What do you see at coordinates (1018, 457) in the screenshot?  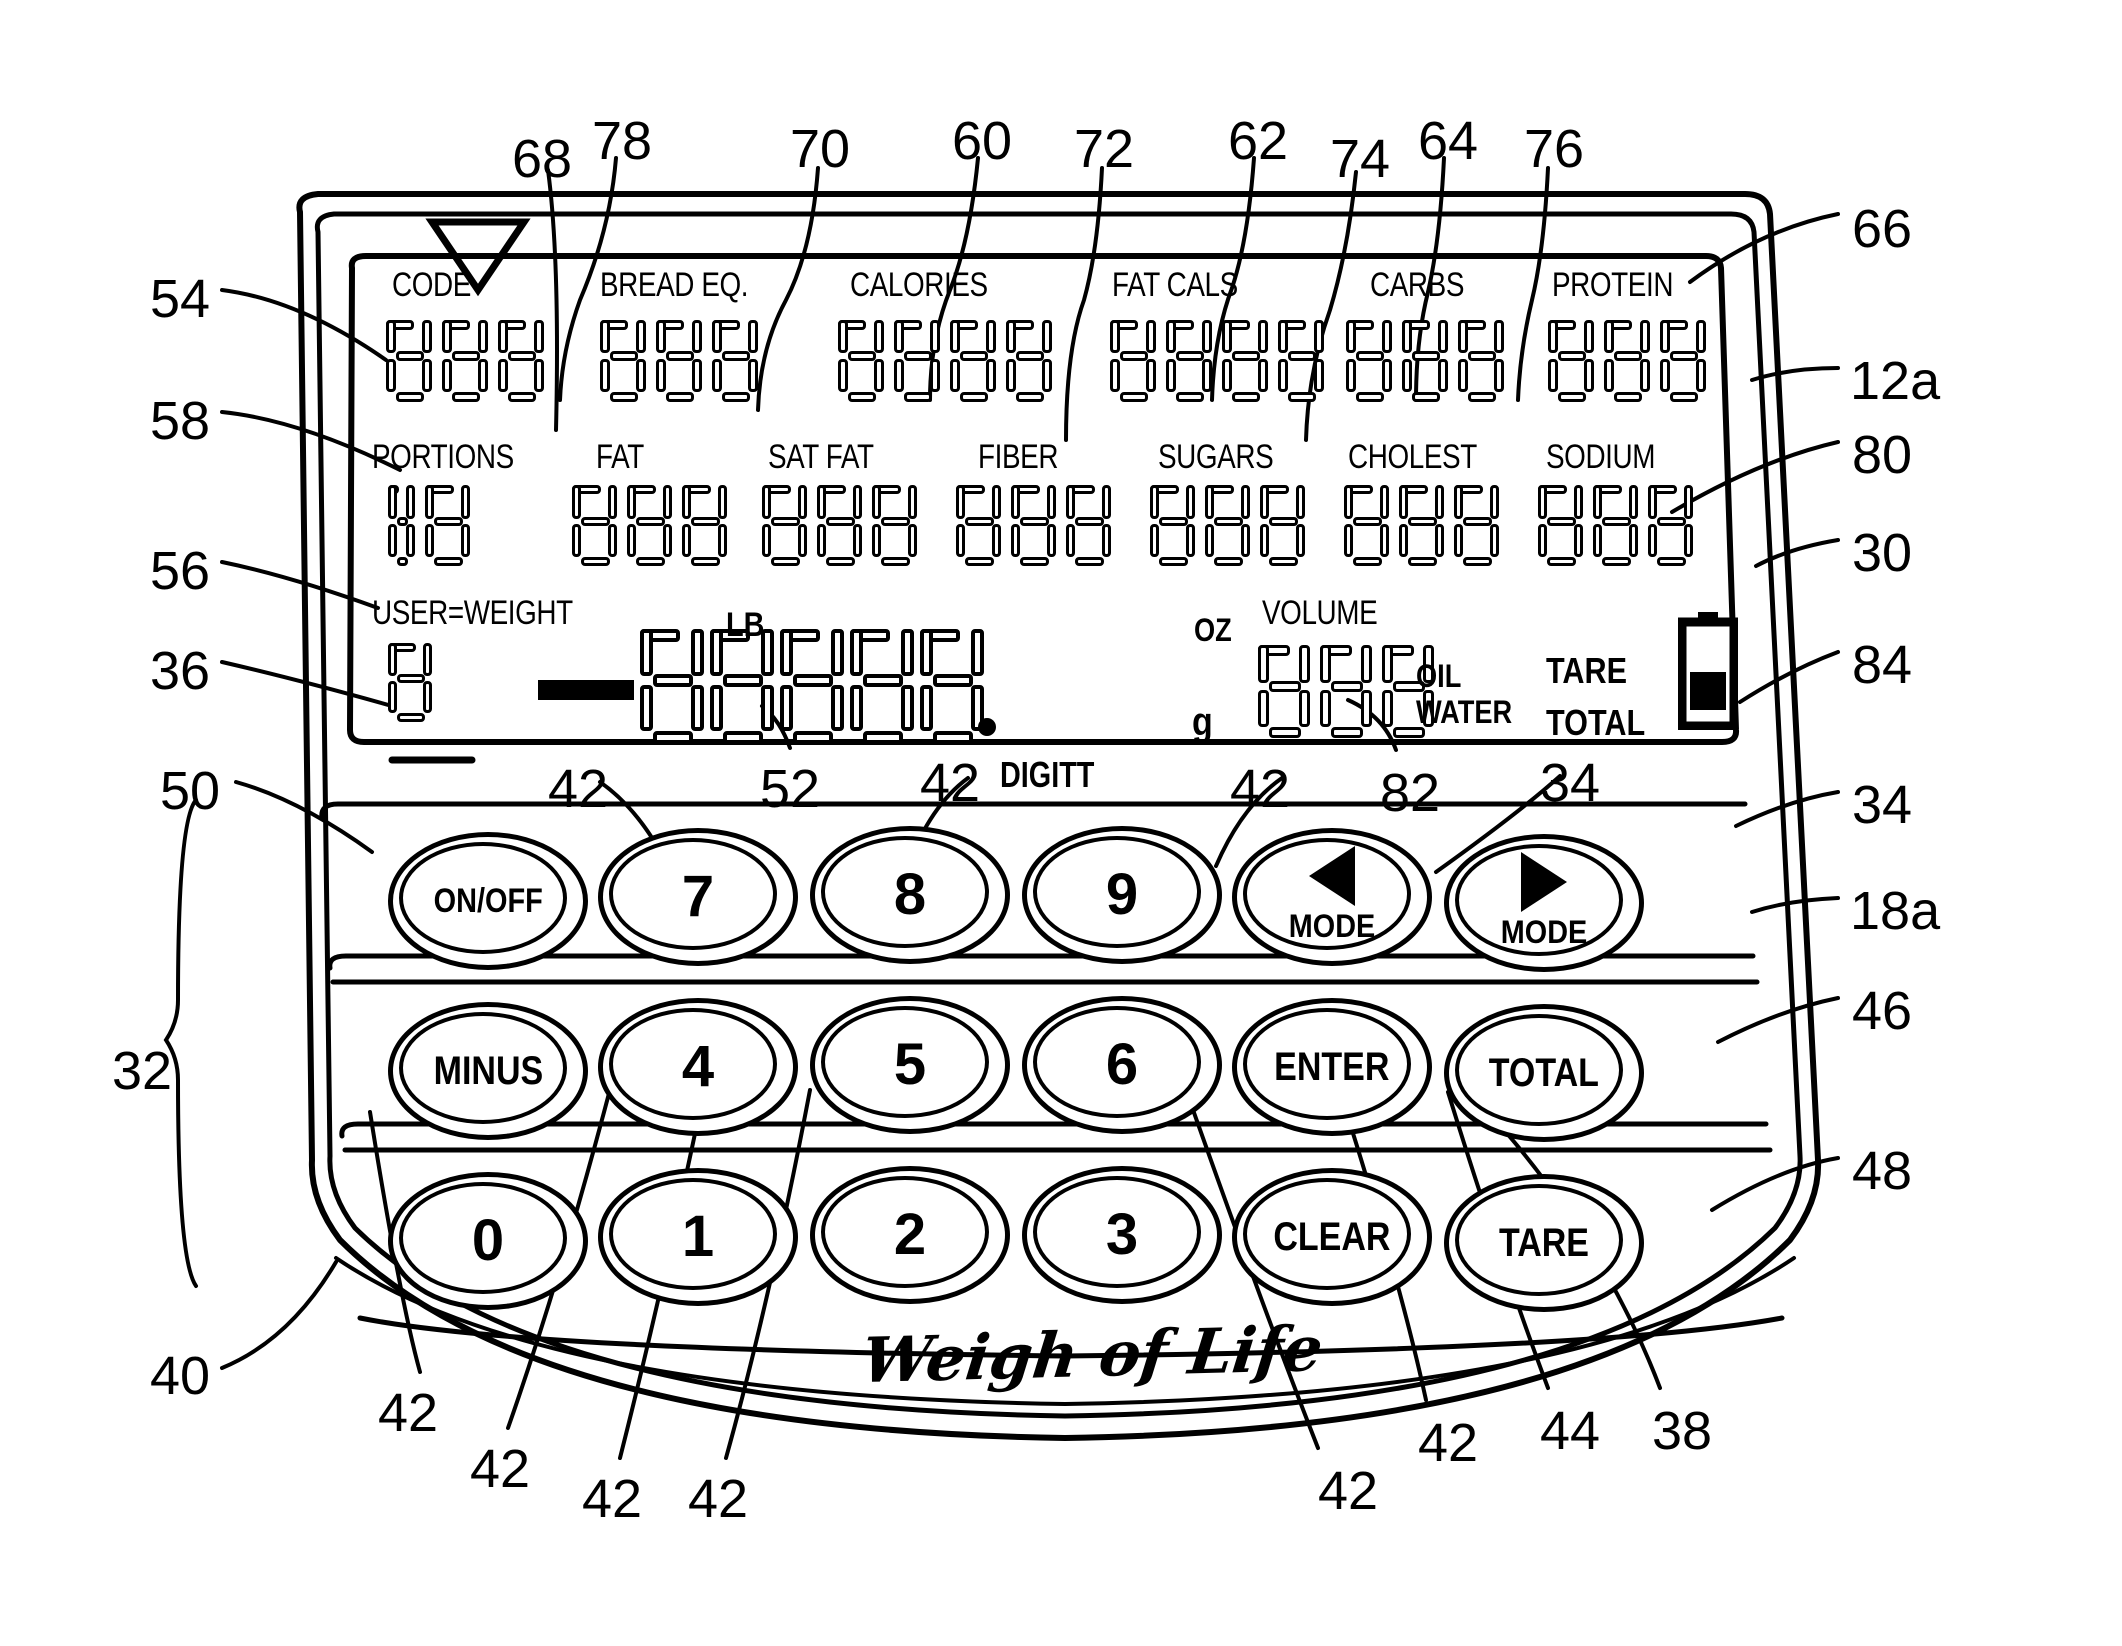 I see `lcd-label-fiber: FIBER` at bounding box center [1018, 457].